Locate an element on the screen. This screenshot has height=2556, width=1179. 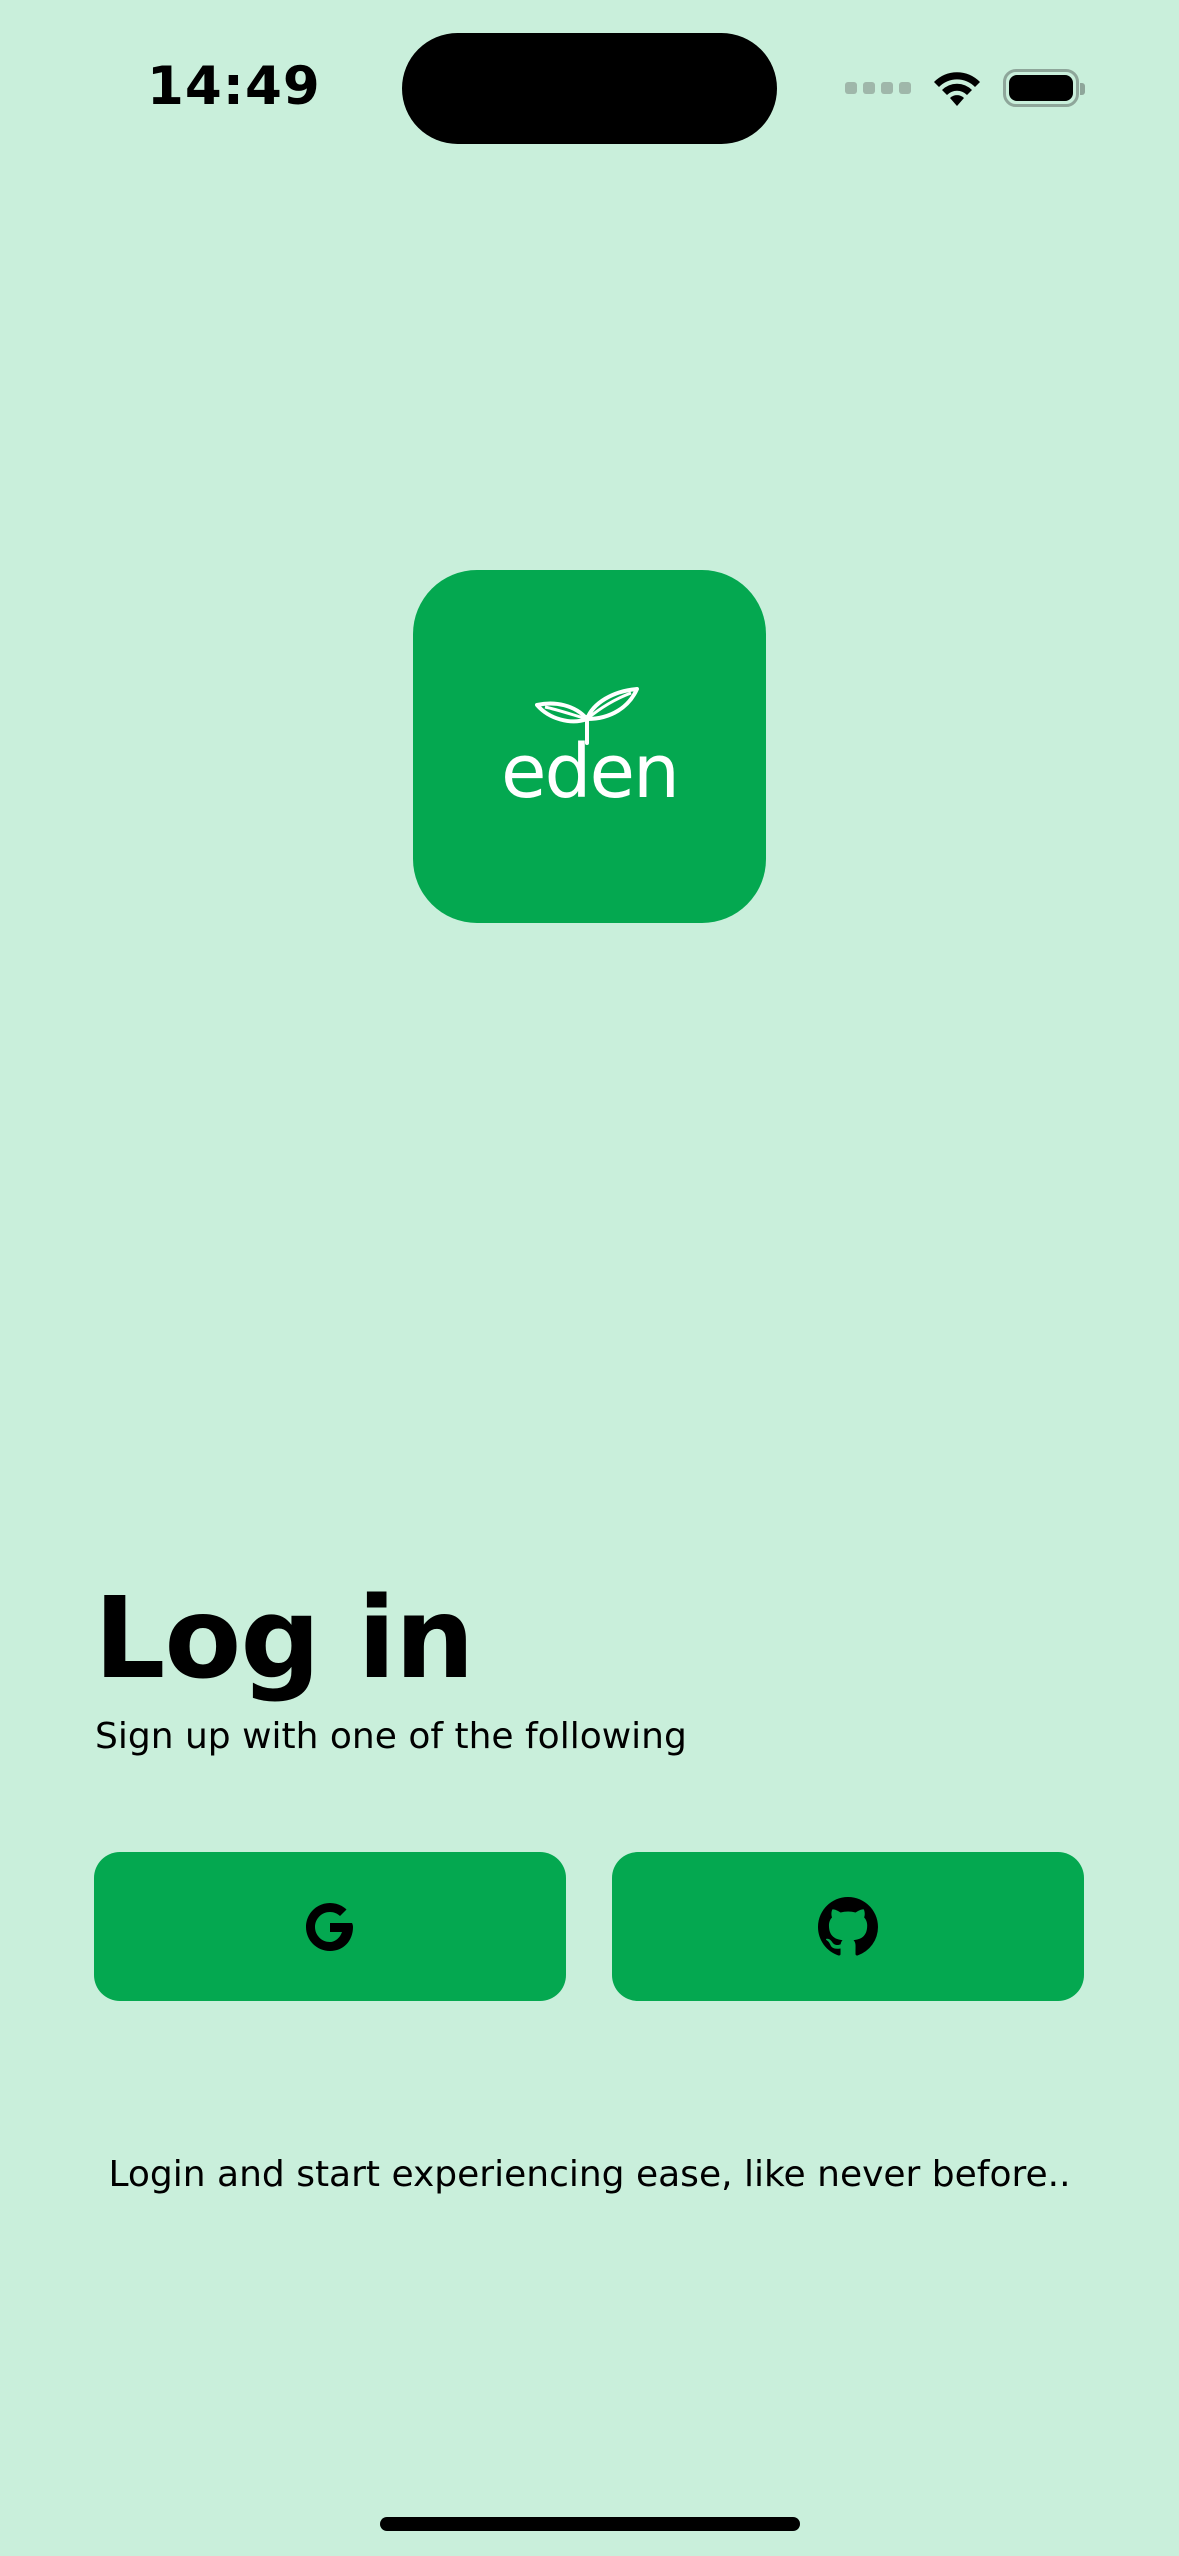
cellular-signal-icon is located at coordinates (878, 88).